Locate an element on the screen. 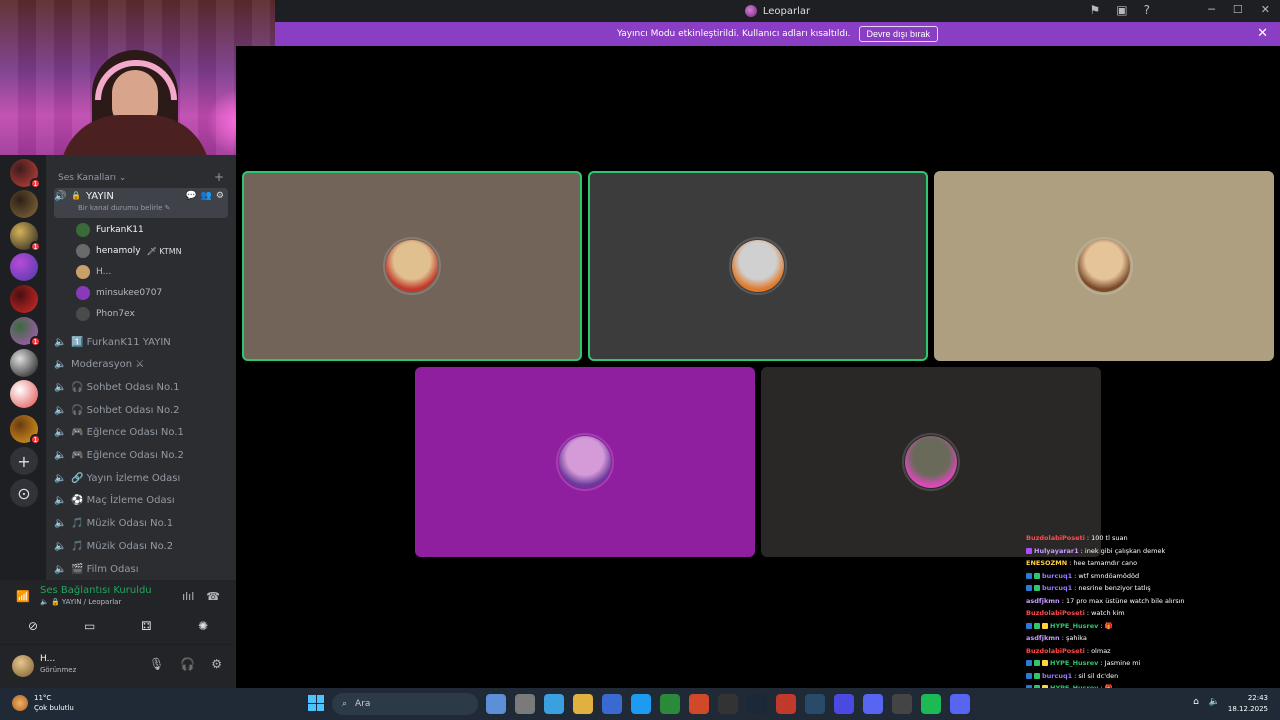 This screenshot has height=720, width=1280. clock: 22:43 18.12.2025 is located at coordinates (1248, 704).